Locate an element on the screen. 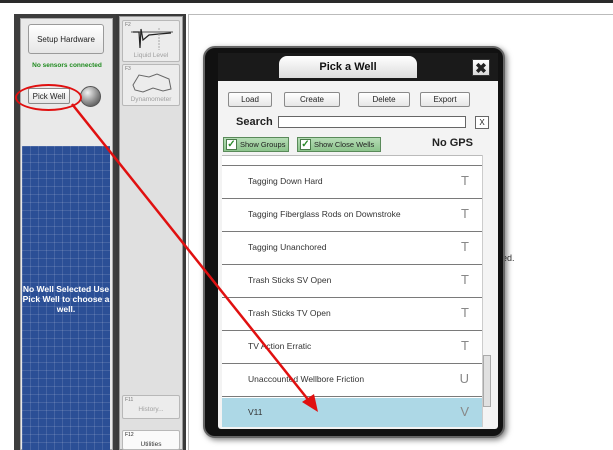 Image resolution: width=613 pixels, height=450 pixels. liquid-level-label: Liquid Level is located at coordinates (151, 55).